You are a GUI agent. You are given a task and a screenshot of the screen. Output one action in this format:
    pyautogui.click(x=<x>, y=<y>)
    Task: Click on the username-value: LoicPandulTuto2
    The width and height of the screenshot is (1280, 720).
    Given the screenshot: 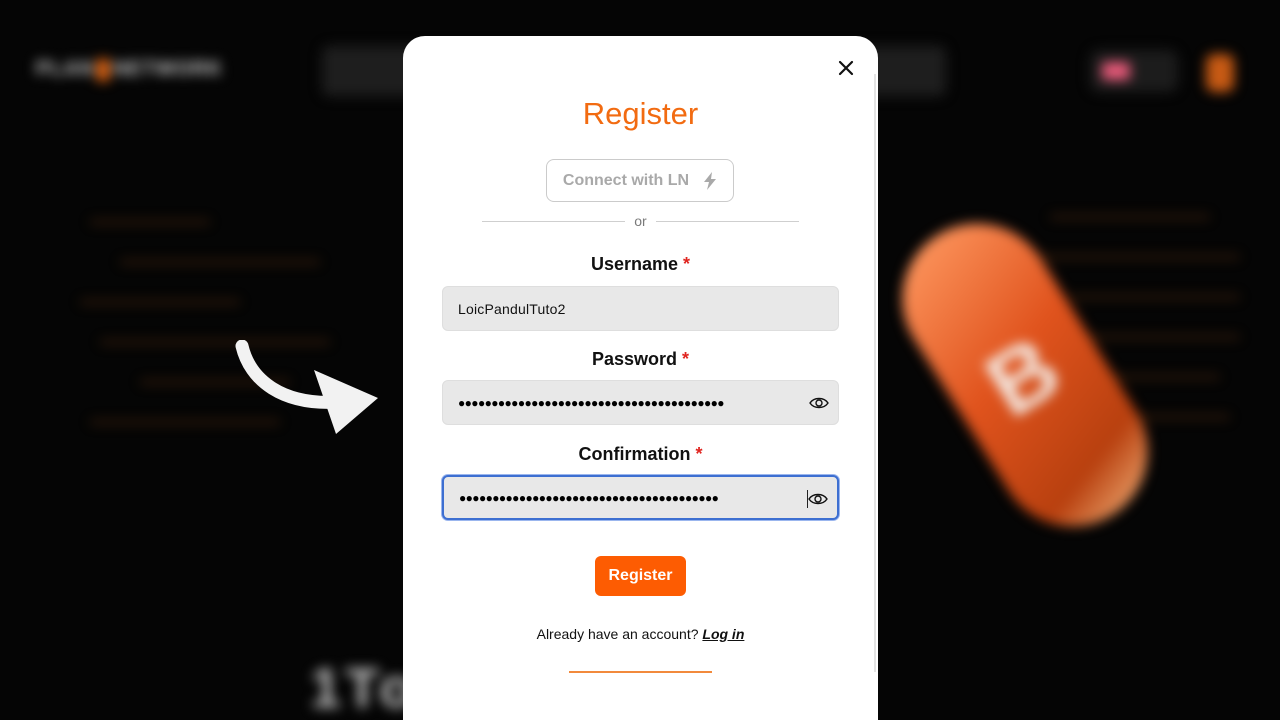 What is the action you would take?
    pyautogui.click(x=512, y=308)
    